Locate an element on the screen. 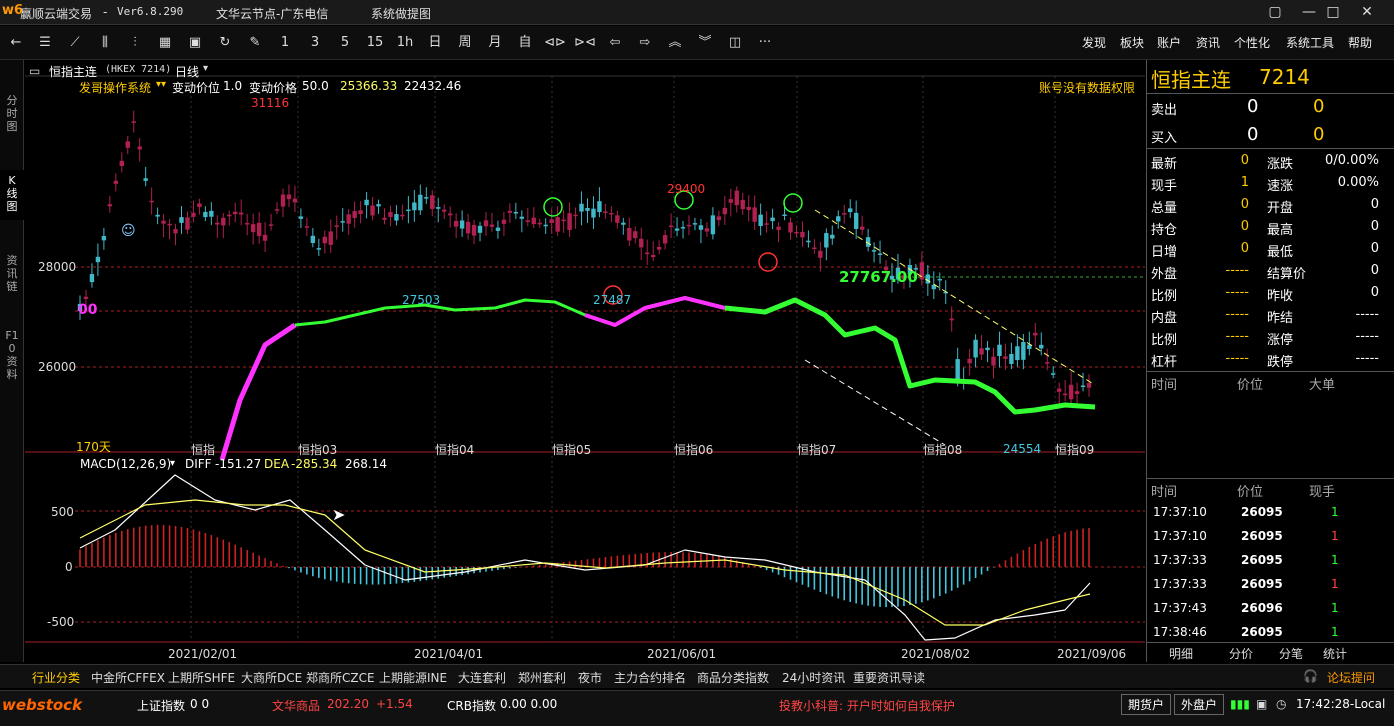 The height and width of the screenshot is (726, 1394). candle-icon: ⫼ is located at coordinates (105, 43).